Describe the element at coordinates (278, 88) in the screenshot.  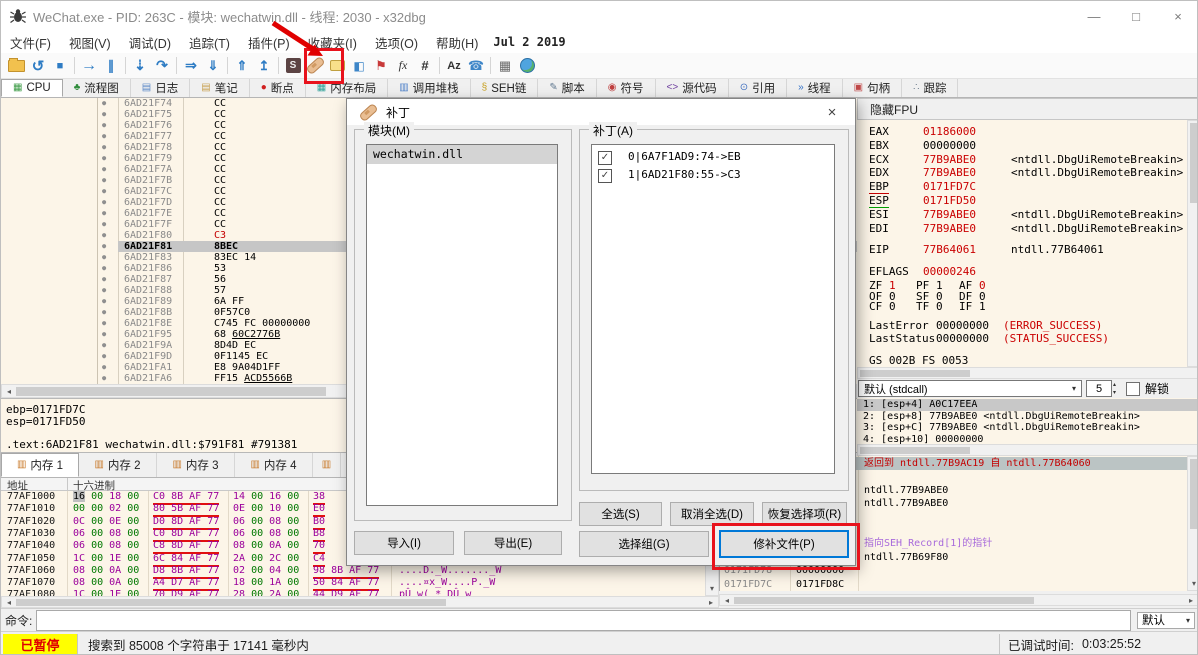
I see `tab-breakpoints: ● 断点` at that location.